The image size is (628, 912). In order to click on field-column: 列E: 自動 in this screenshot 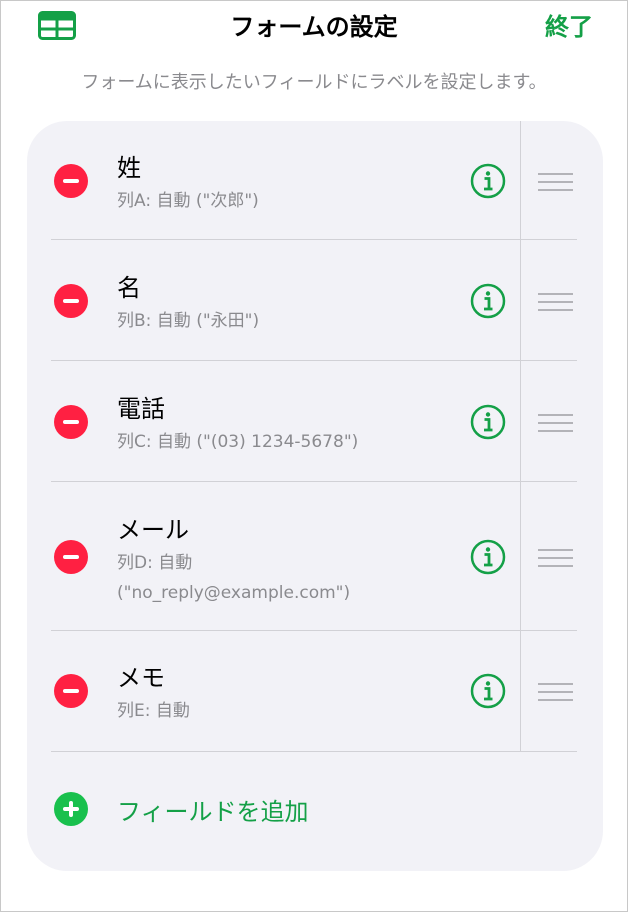, I will do `click(153, 711)`.